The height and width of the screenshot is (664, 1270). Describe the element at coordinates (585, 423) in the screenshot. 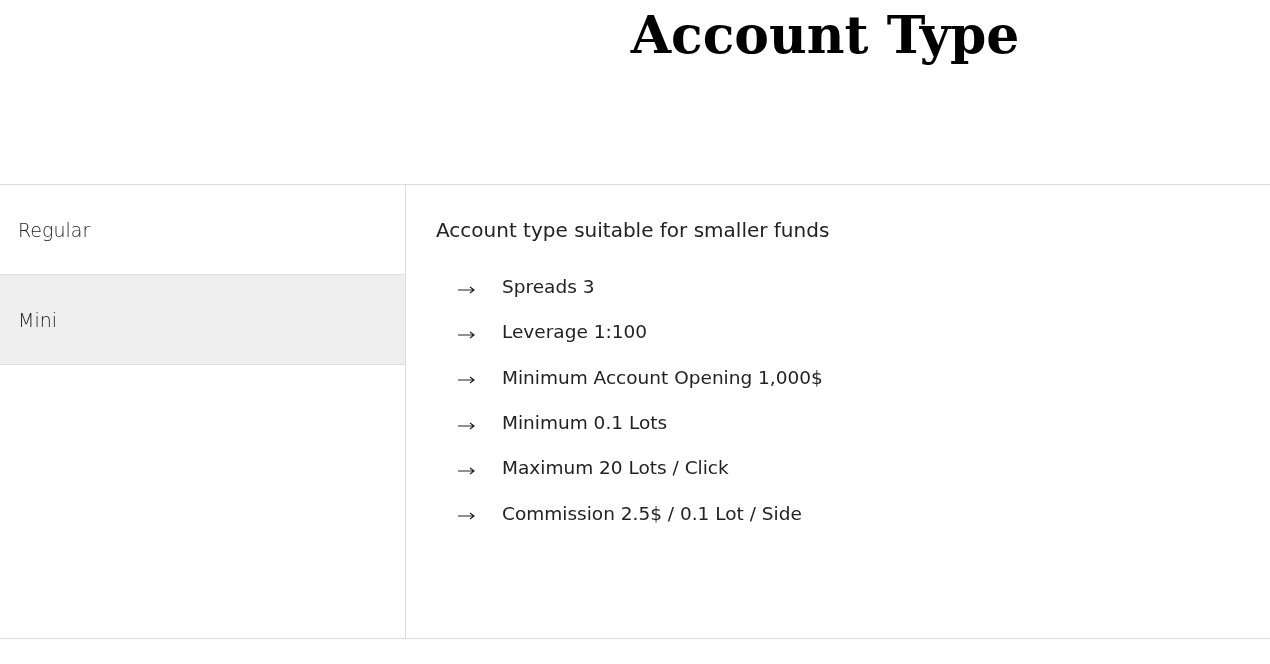

I see `feature-text: Minimum 0.1 Lots` at that location.